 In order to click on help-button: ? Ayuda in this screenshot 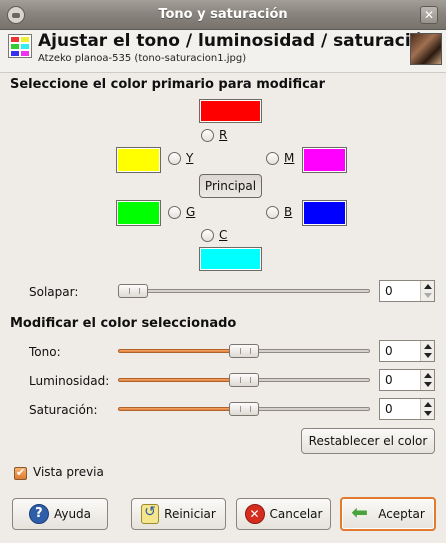, I will do `click(60, 514)`.